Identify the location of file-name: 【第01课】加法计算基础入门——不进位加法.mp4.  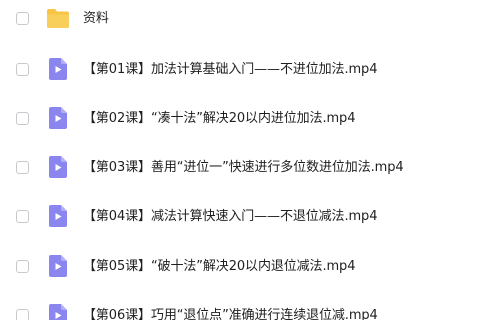
(230, 69).